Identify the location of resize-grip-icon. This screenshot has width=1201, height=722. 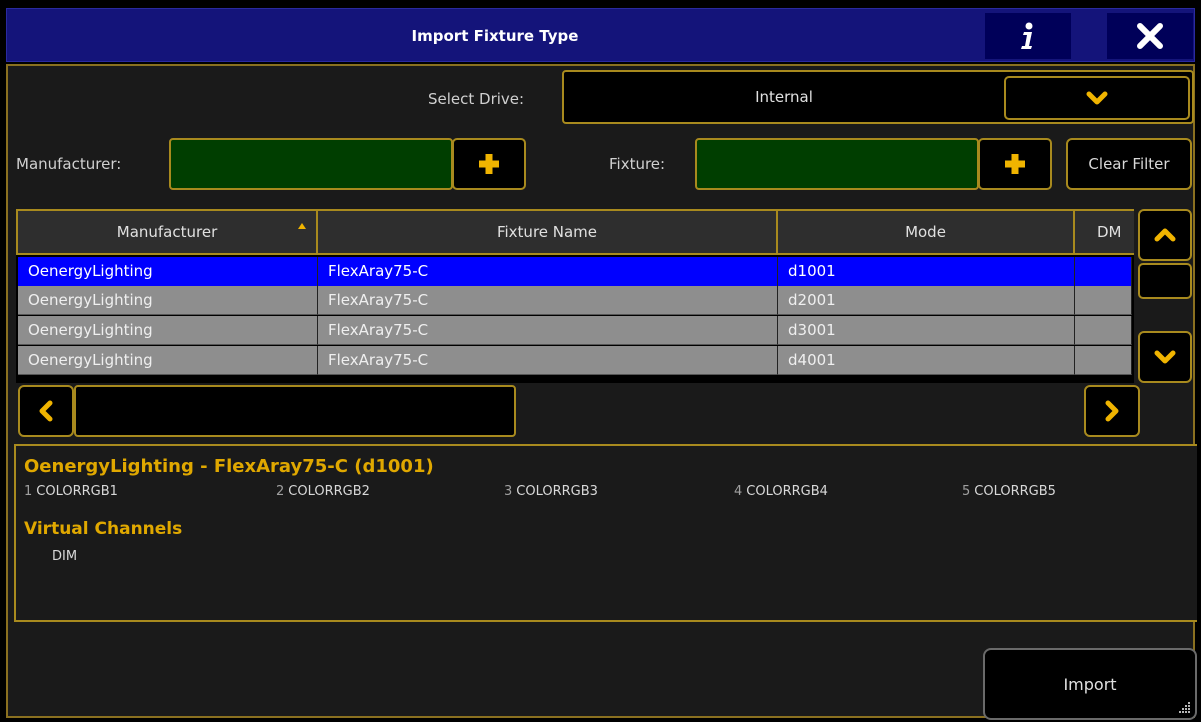
(1184, 707).